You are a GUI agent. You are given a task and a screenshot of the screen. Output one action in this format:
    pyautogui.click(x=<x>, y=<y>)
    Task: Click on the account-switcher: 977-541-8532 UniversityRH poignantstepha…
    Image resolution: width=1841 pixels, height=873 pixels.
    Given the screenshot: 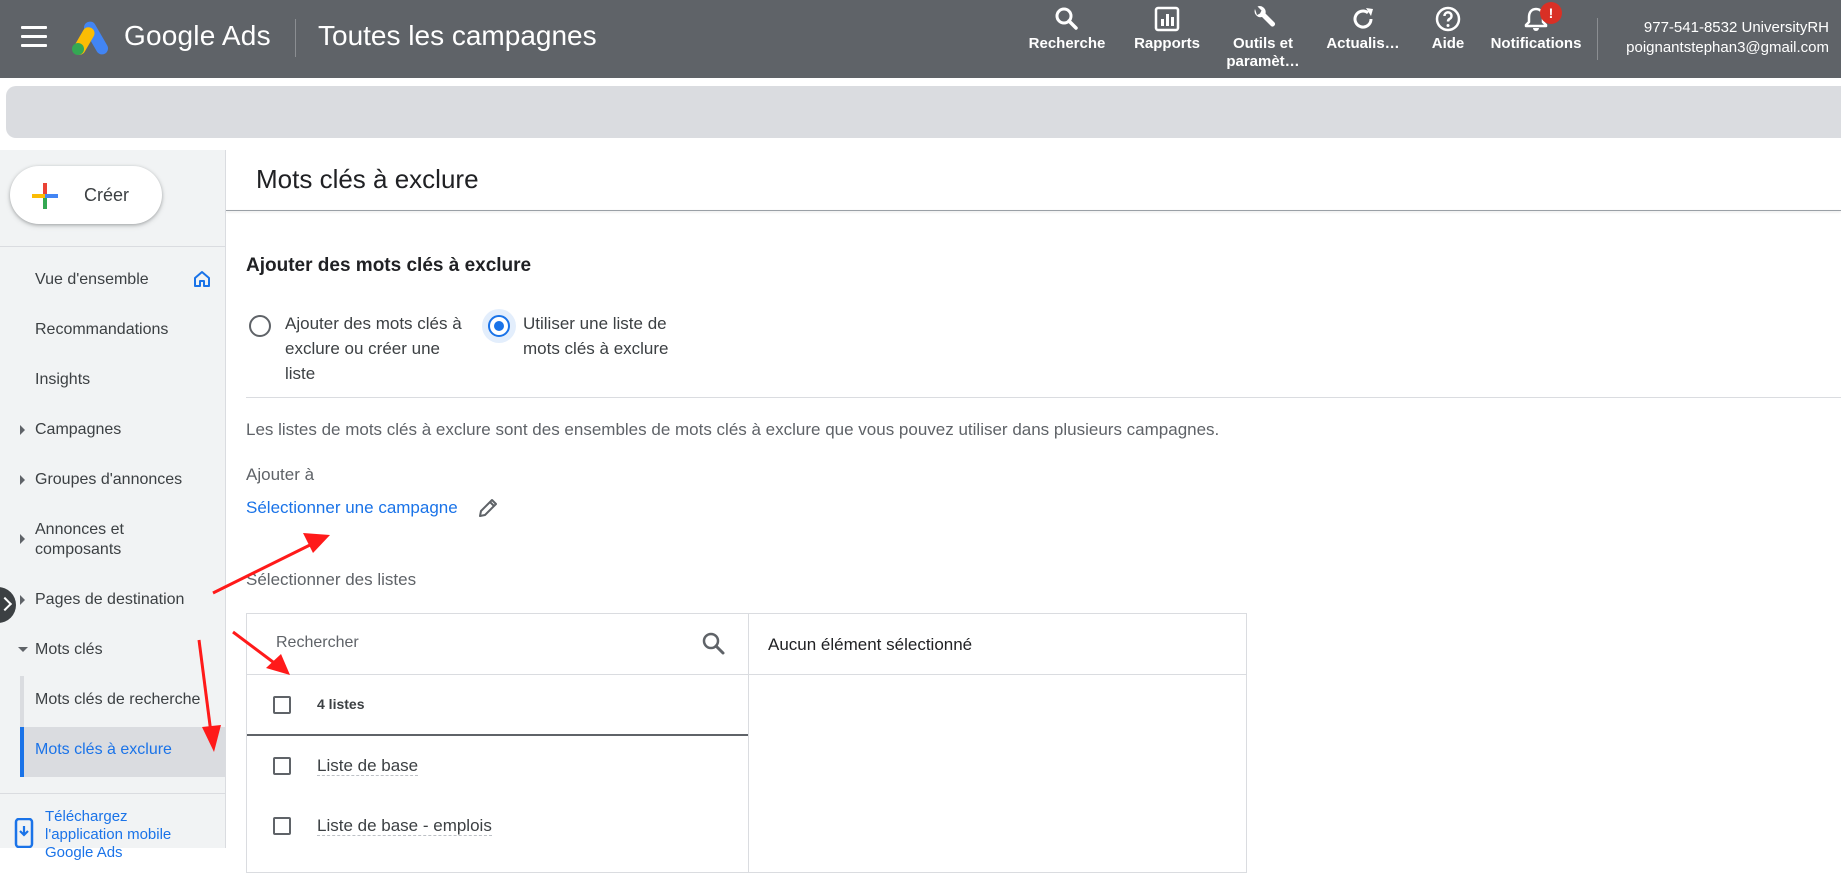 What is the action you would take?
    pyautogui.click(x=1727, y=38)
    